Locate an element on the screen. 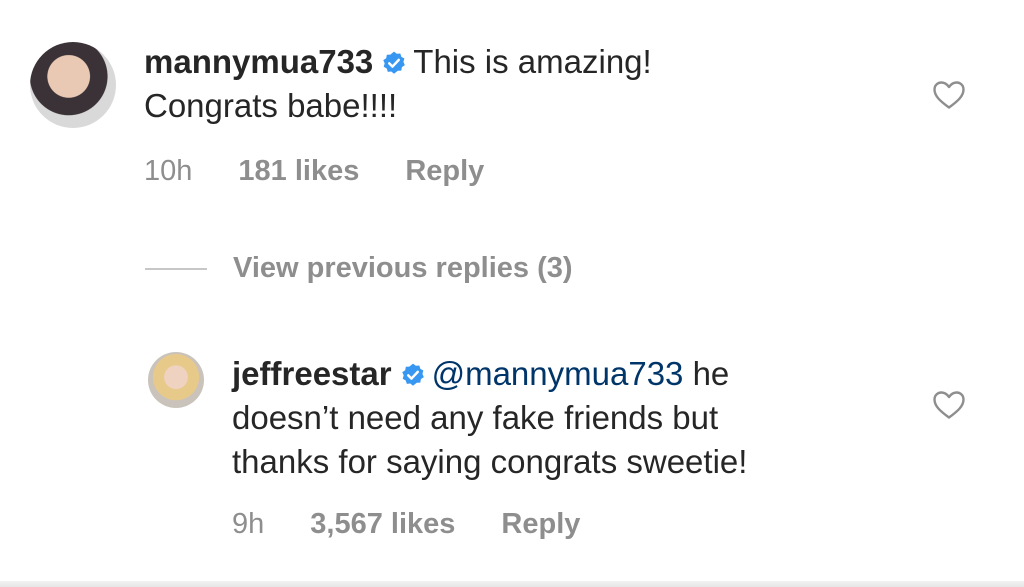  comment-meta: 10h 181 likes Reply is located at coordinates (314, 171).